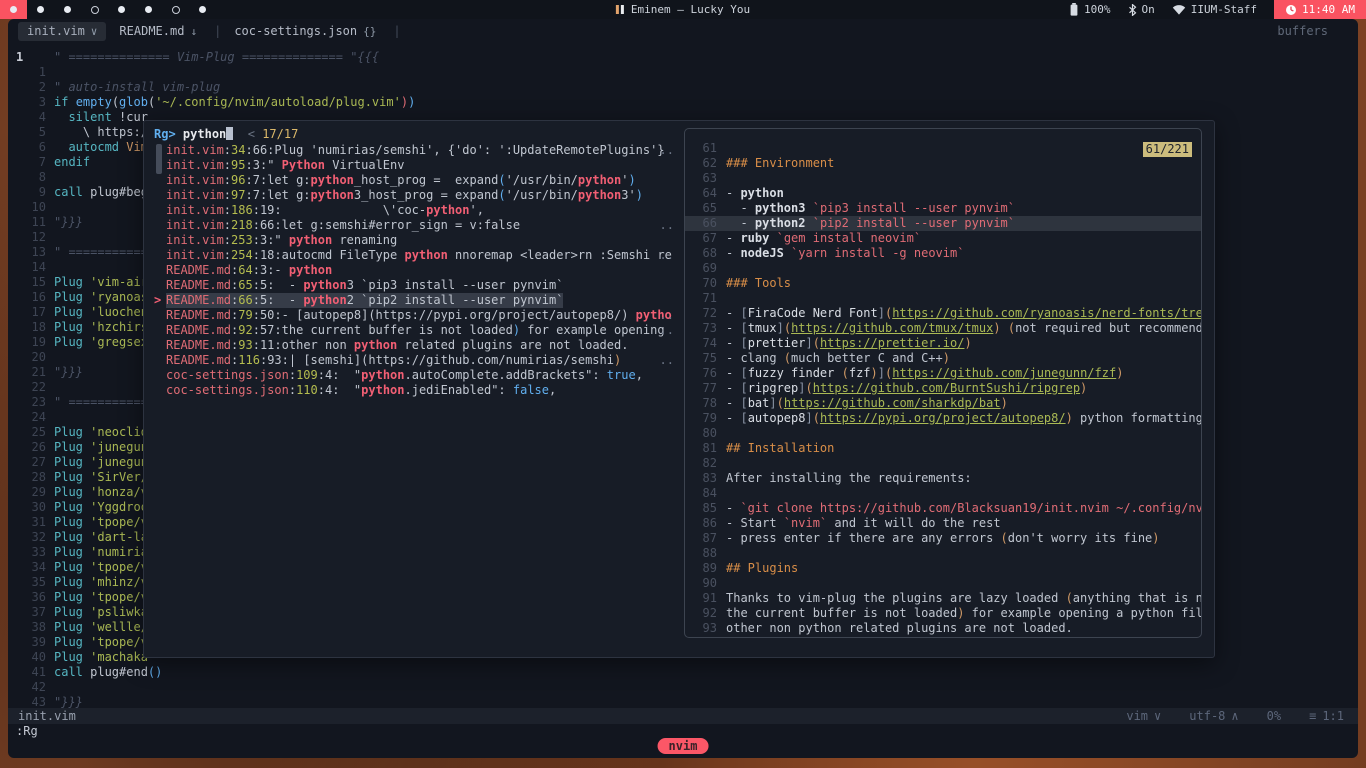 The height and width of the screenshot is (768, 1366). I want to click on line-number: 37, so click(38, 612).